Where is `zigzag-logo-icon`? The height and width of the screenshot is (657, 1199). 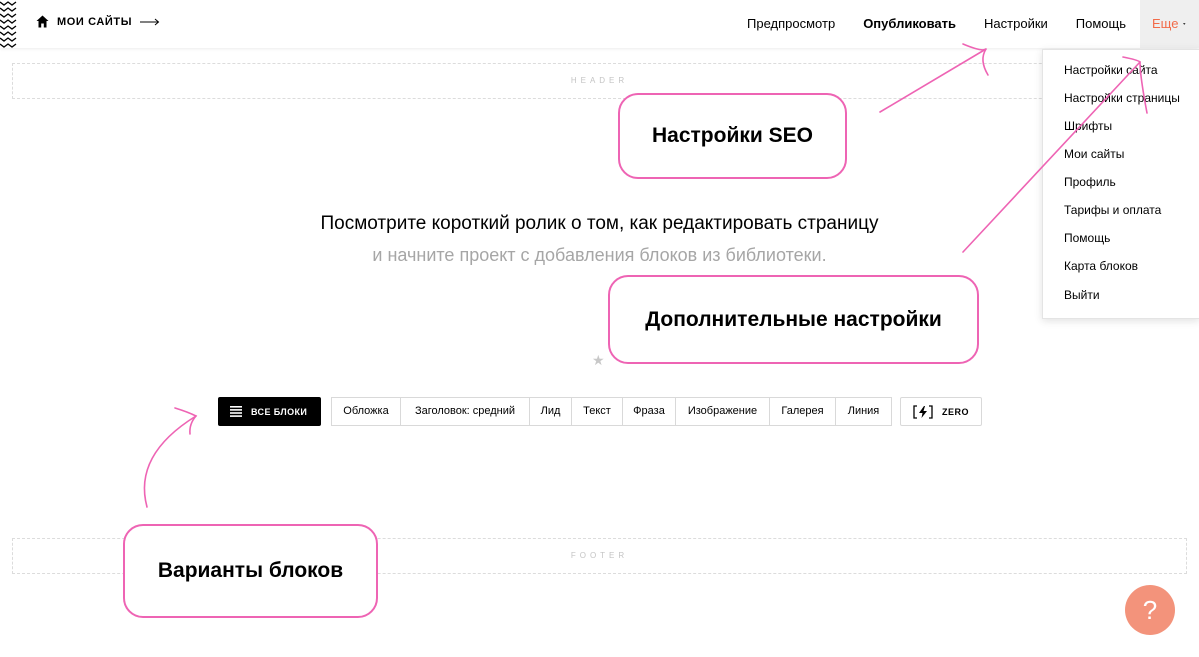
zigzag-logo-icon is located at coordinates (8, 24).